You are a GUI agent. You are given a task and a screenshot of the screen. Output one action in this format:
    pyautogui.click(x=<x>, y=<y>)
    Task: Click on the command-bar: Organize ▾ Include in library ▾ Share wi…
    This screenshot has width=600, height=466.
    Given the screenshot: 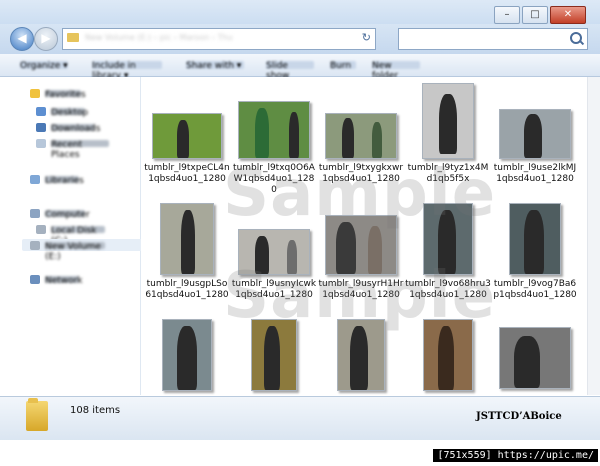 What is the action you would take?
    pyautogui.click(x=300, y=67)
    